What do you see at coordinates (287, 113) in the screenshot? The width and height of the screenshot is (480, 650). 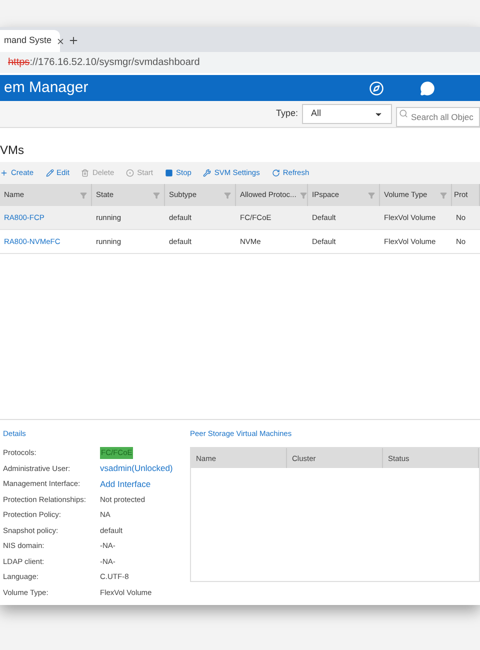 I see `type-label: Type:` at bounding box center [287, 113].